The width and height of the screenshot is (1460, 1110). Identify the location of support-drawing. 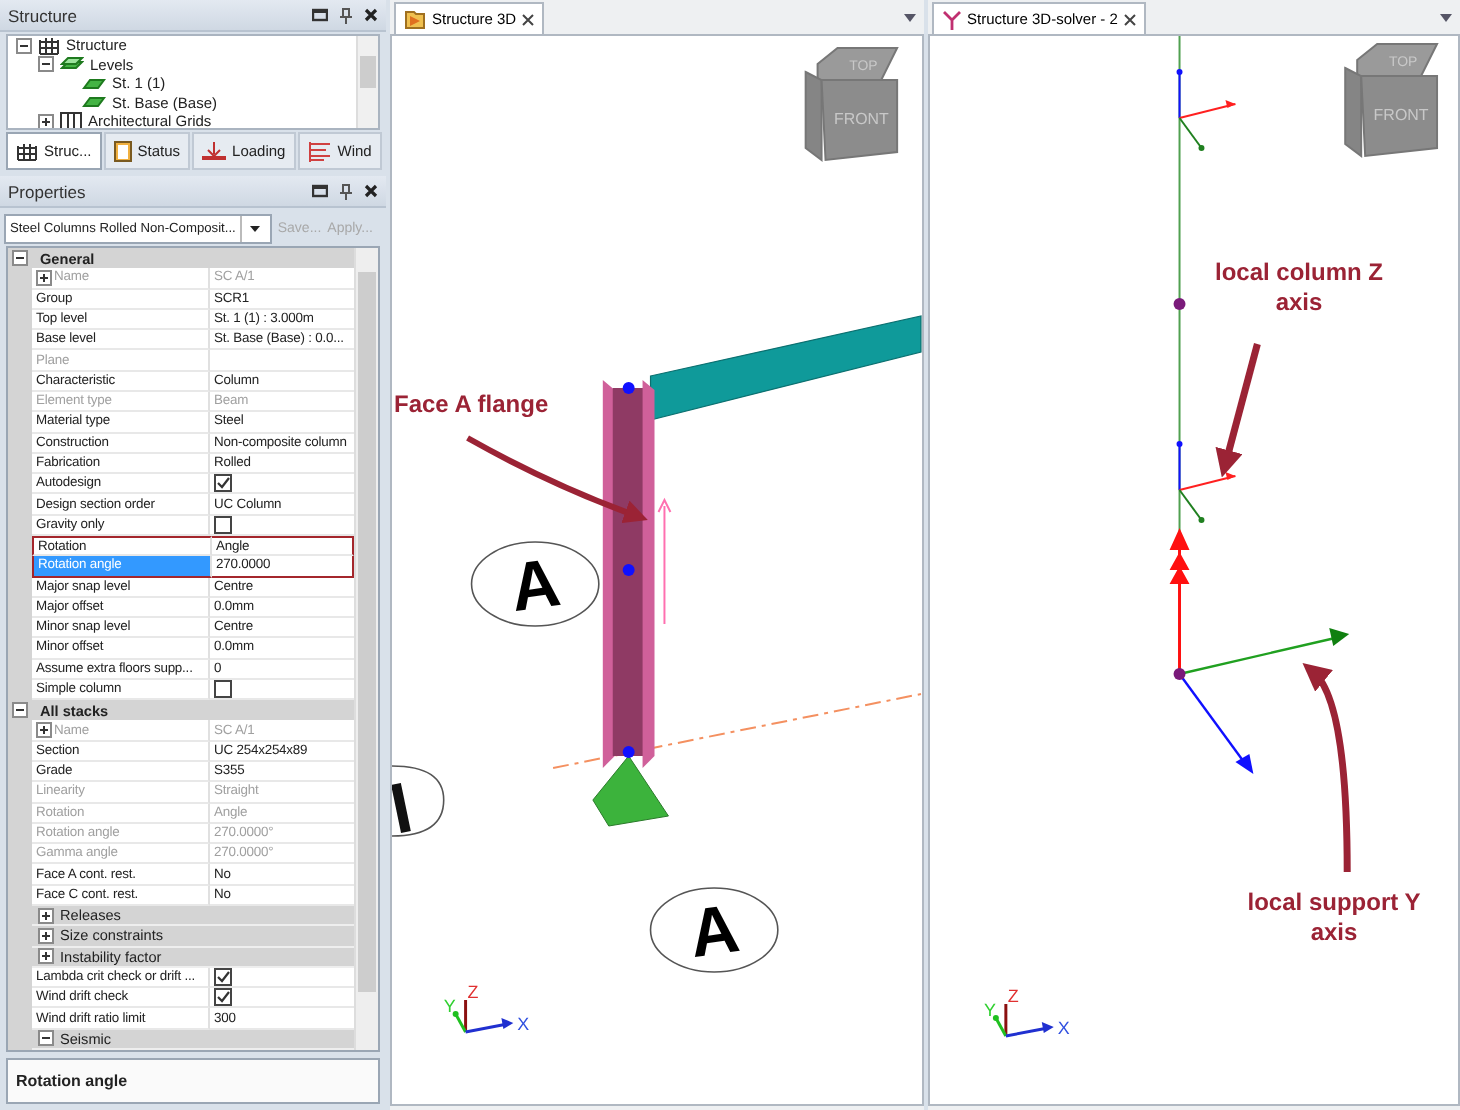
(630, 791).